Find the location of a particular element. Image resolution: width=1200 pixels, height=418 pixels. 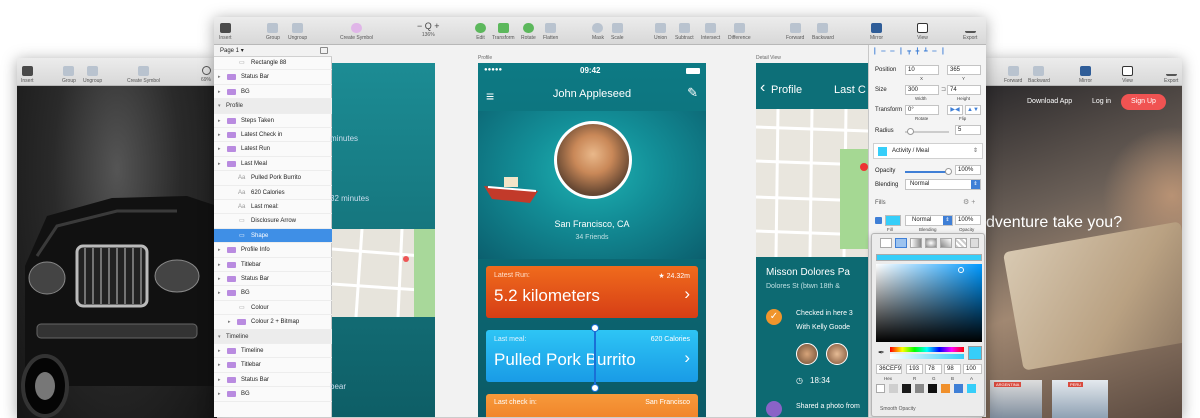

transform-tool: Transform is located at coordinates (503, 32).